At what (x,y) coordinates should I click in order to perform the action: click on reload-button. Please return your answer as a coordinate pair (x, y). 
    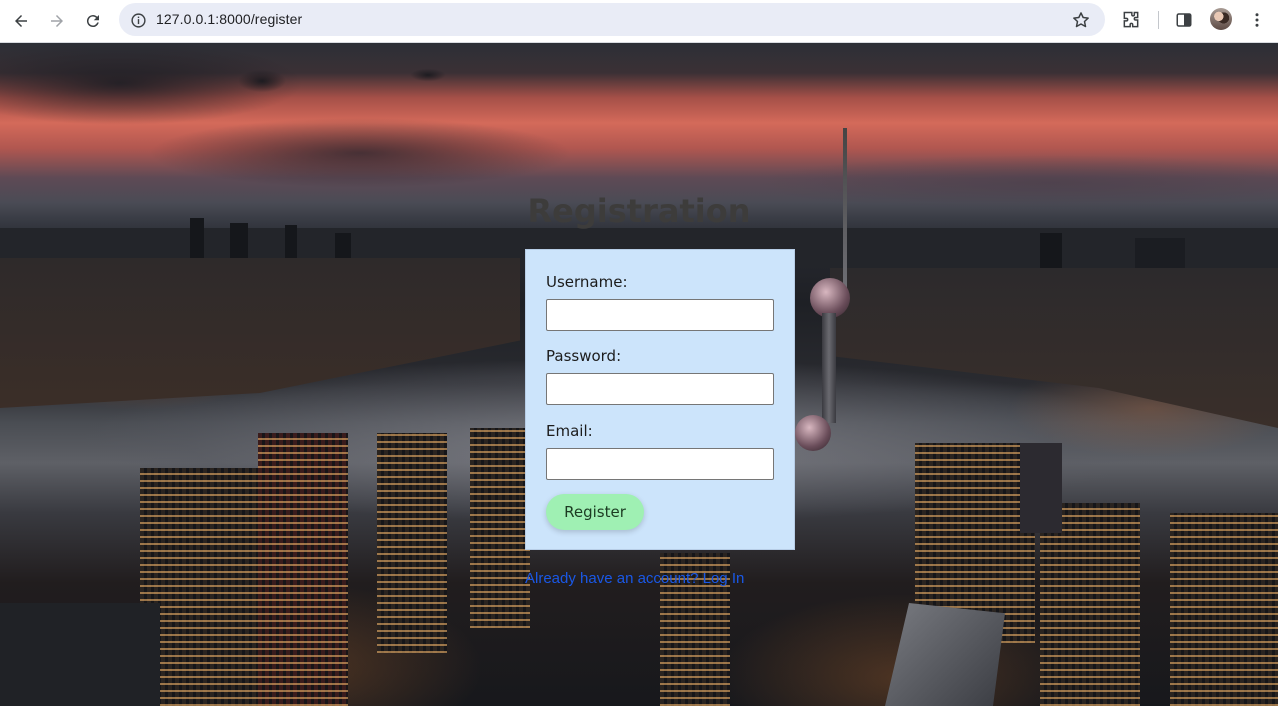
    Looking at the image, I should click on (93, 21).